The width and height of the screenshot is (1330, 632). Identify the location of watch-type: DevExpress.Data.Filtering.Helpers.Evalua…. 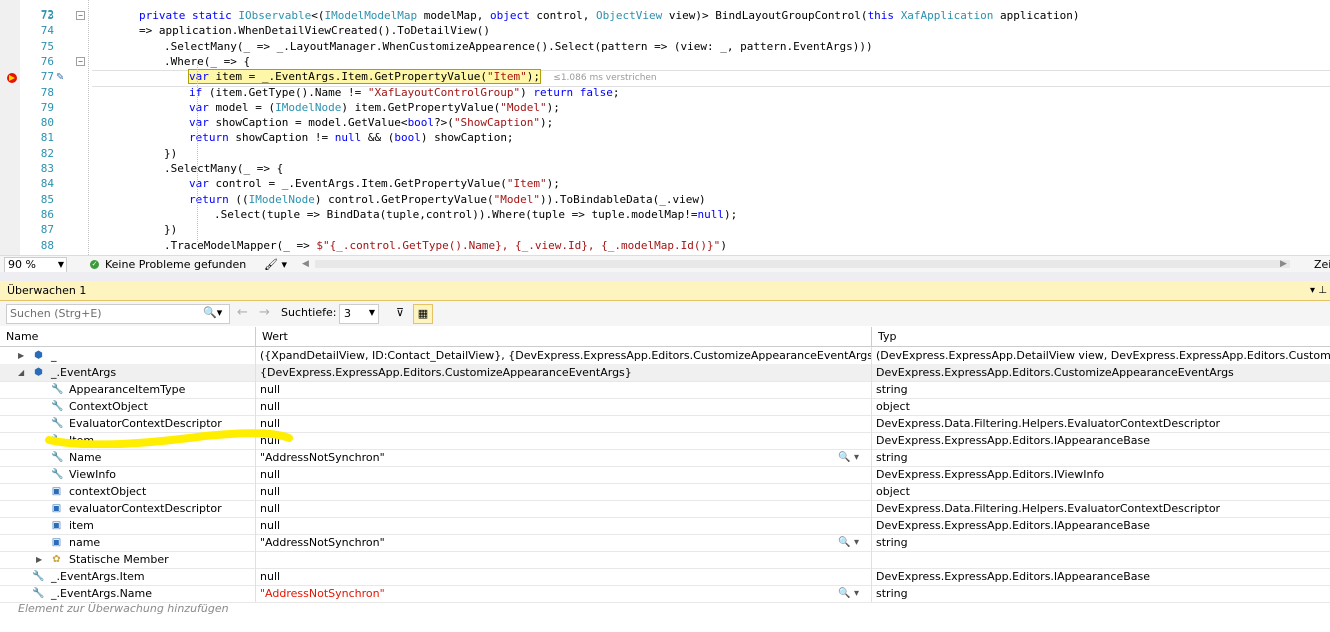
(1048, 423).